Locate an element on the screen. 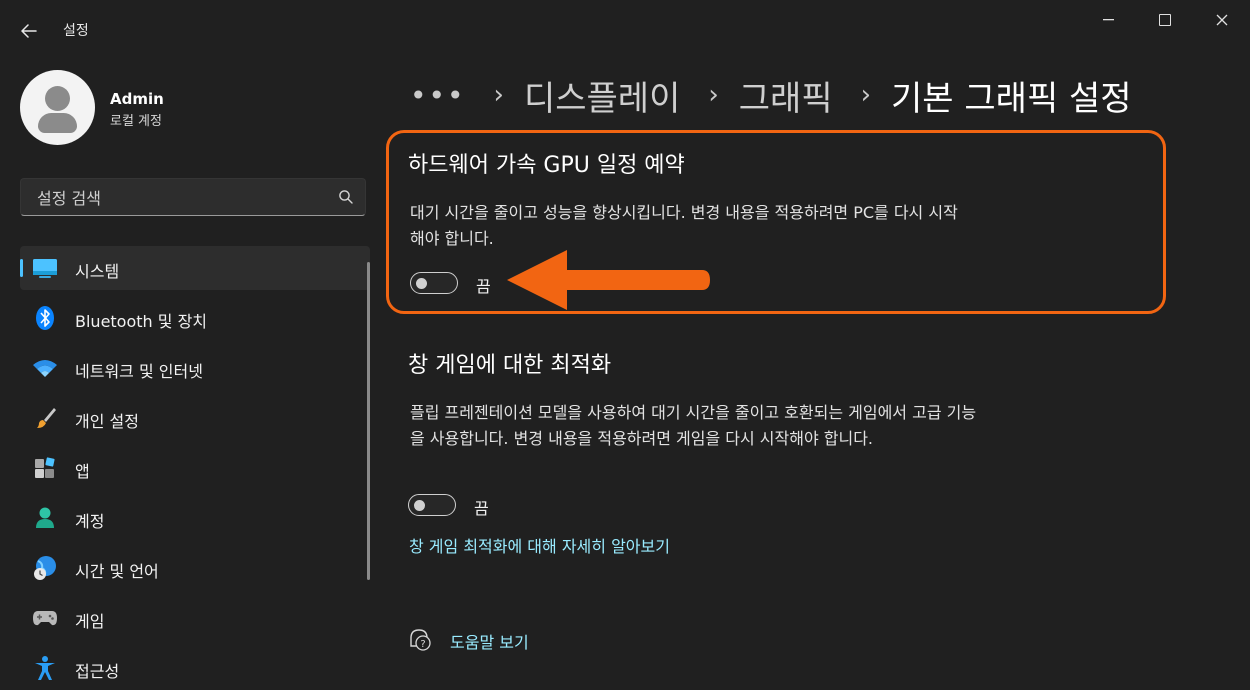 Image resolution: width=1250 pixels, height=690 pixels. sidebar-item-label: 접근성 is located at coordinates (97, 671).